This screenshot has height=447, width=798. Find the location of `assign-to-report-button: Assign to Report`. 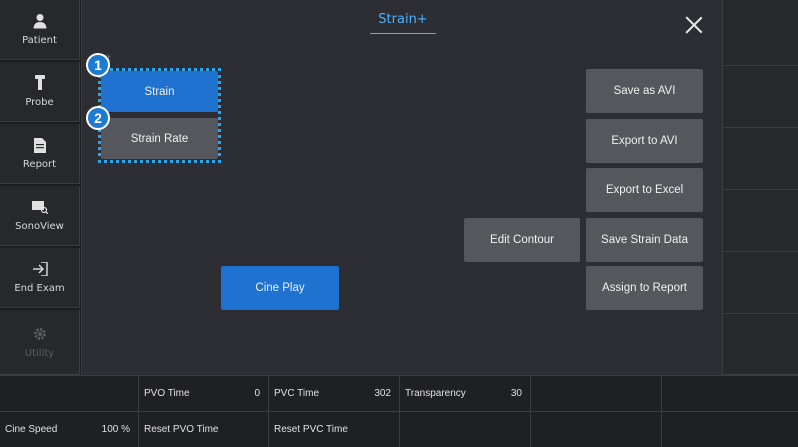

assign-to-report-button: Assign to Report is located at coordinates (644, 288).